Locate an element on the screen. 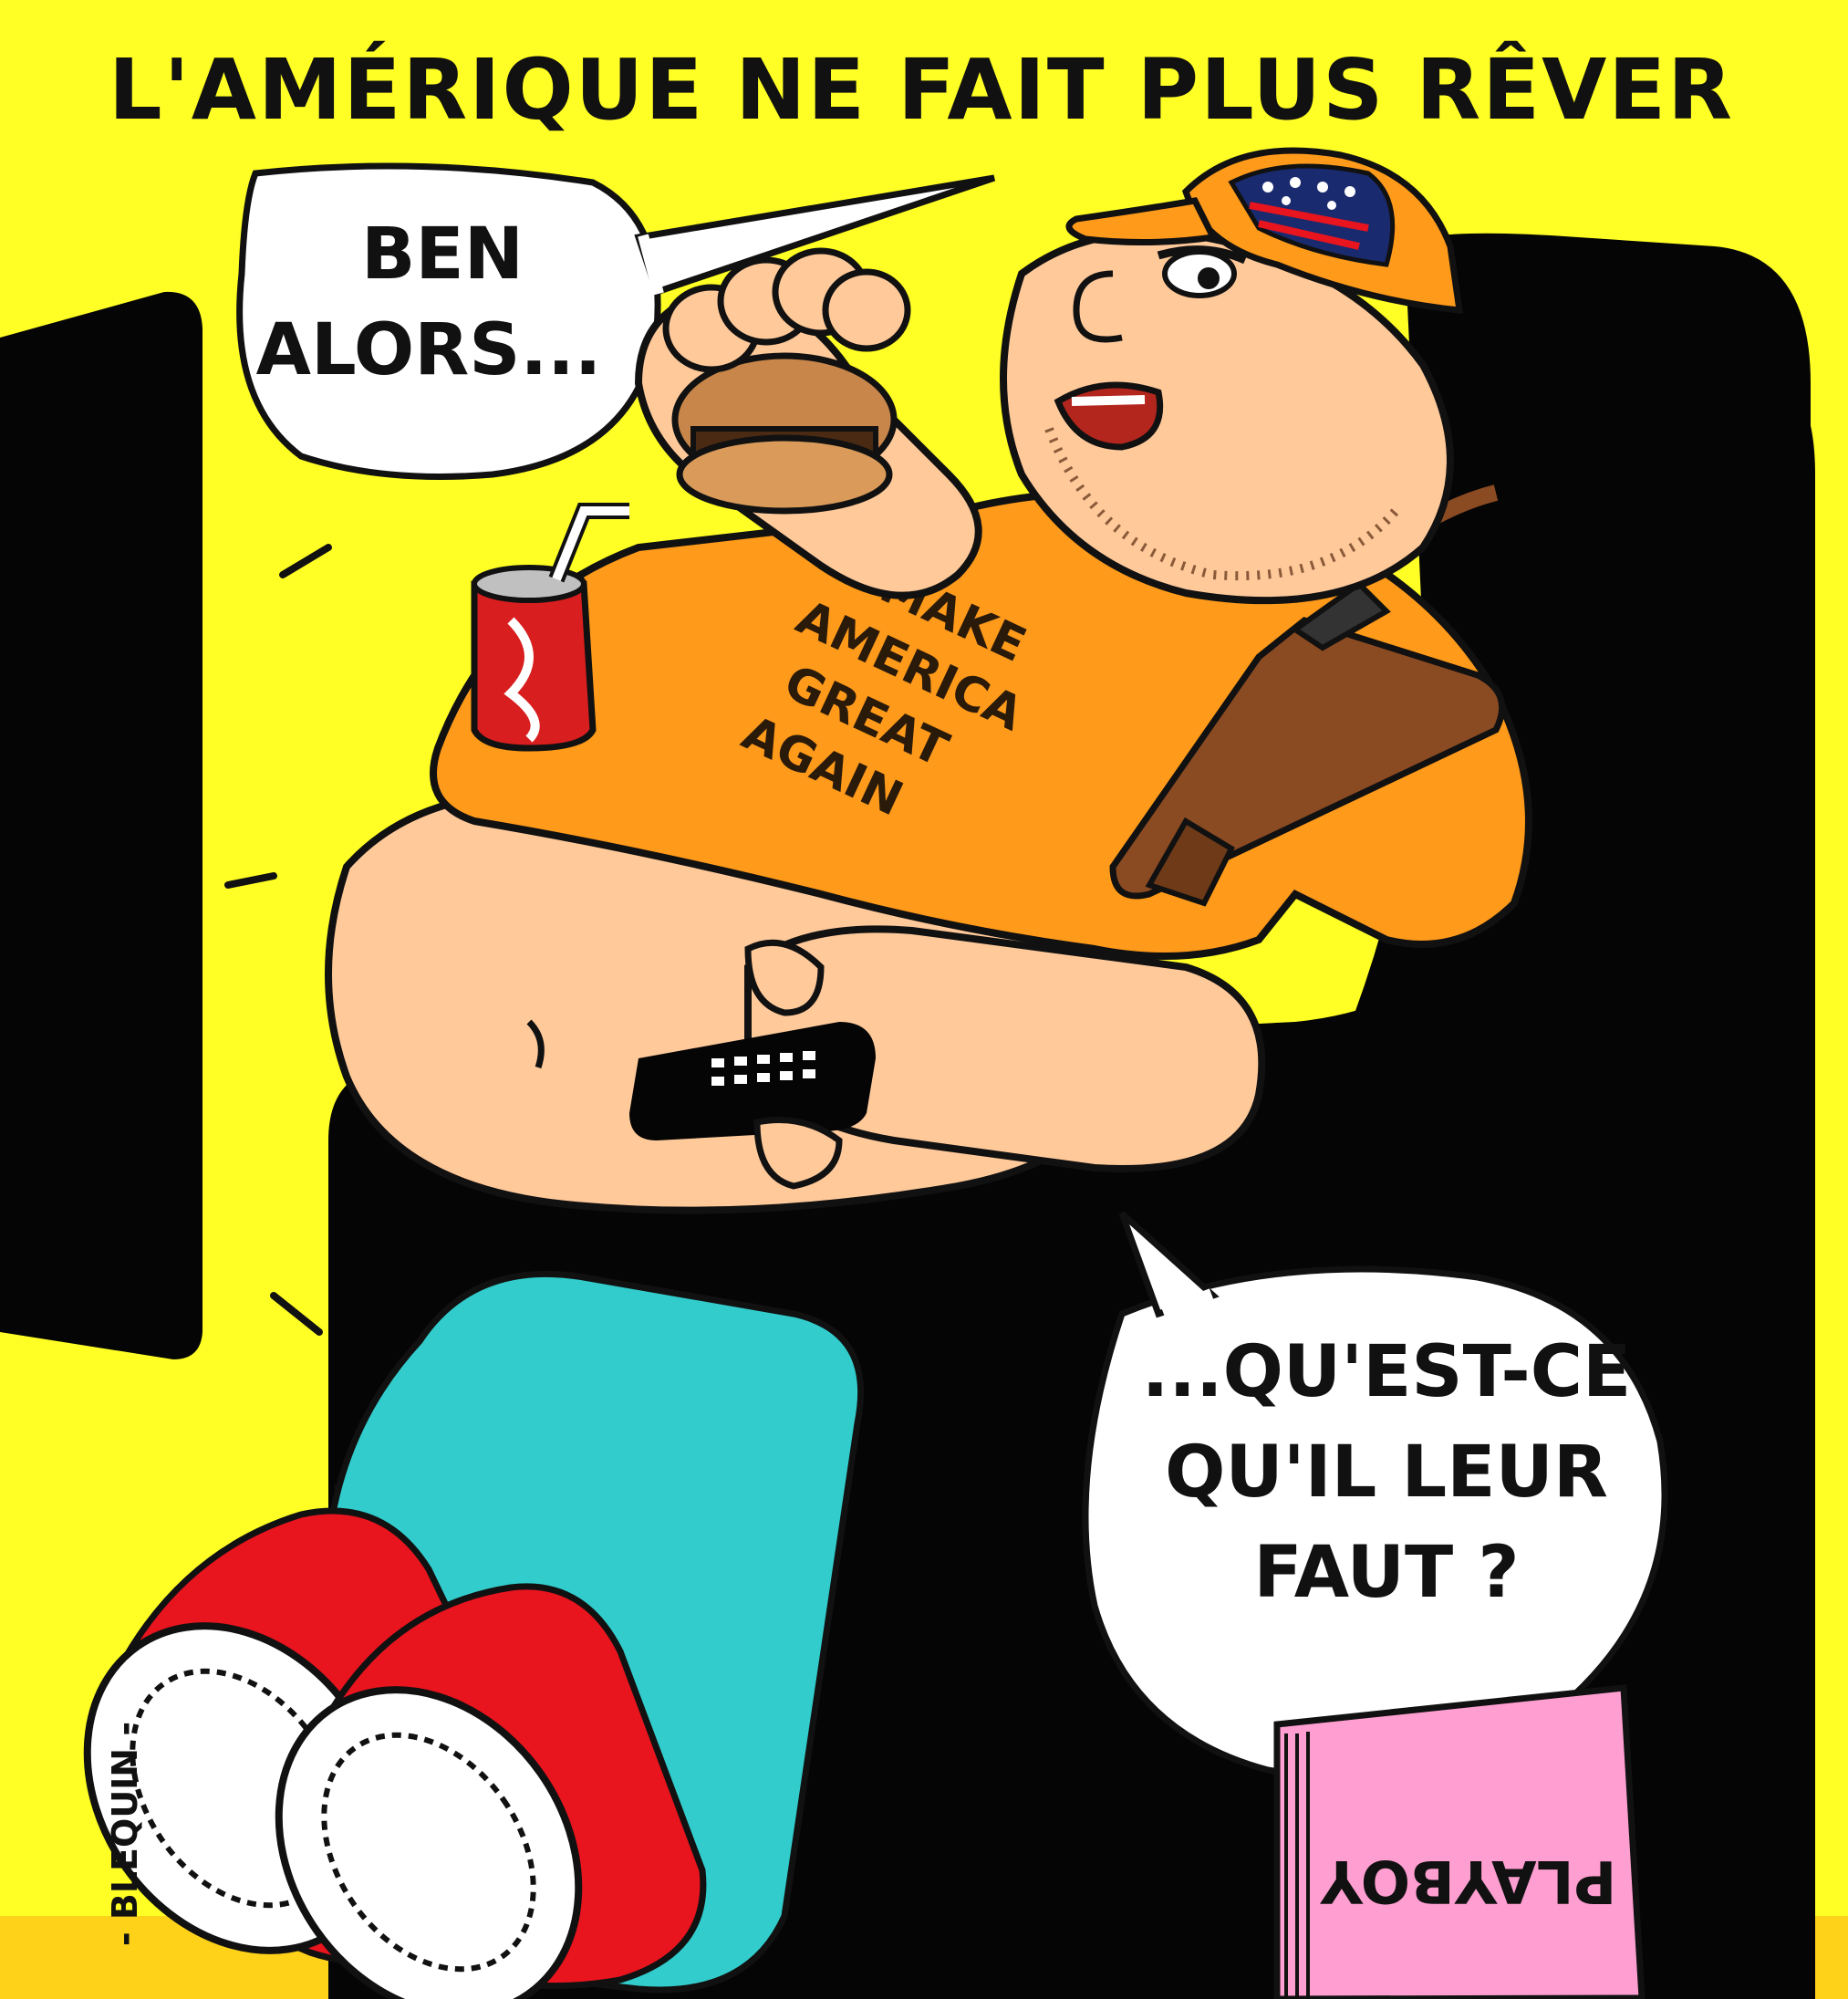 The image size is (1848, 1999). bubble-top-line1: BEN is located at coordinates (442, 254).